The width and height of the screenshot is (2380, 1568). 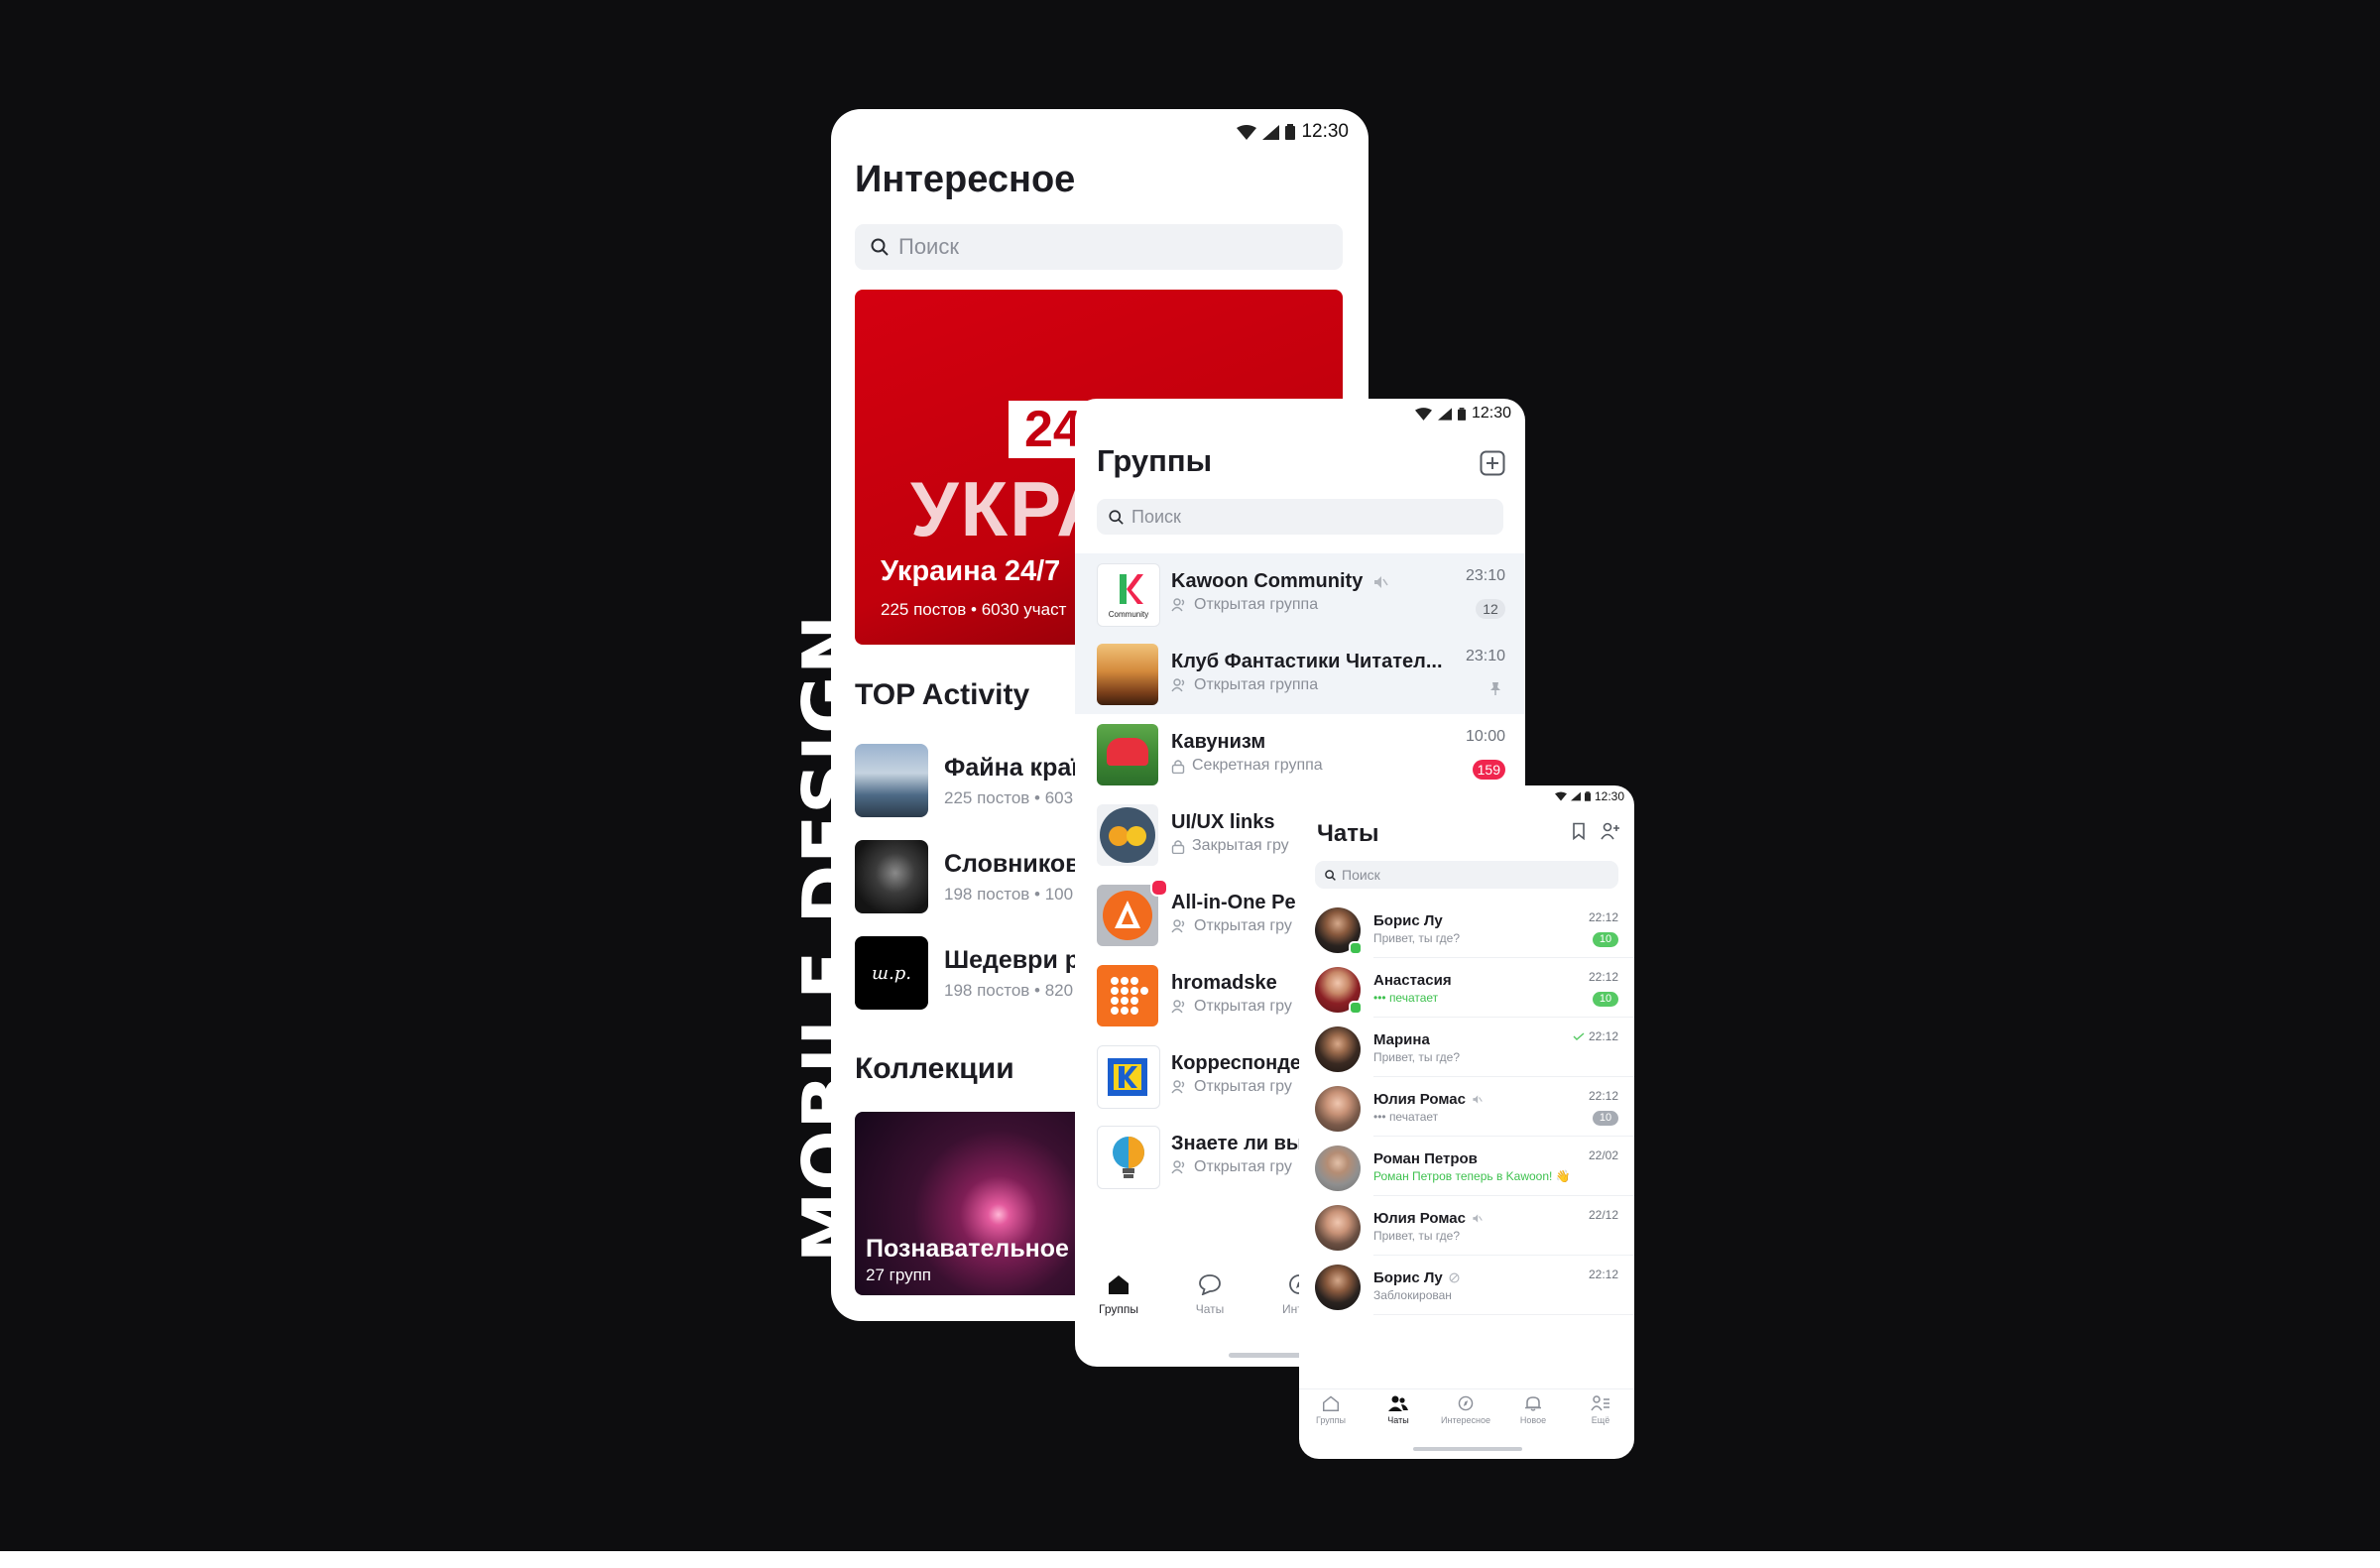 I want to click on logo-text: ш.р., so click(x=891, y=973).